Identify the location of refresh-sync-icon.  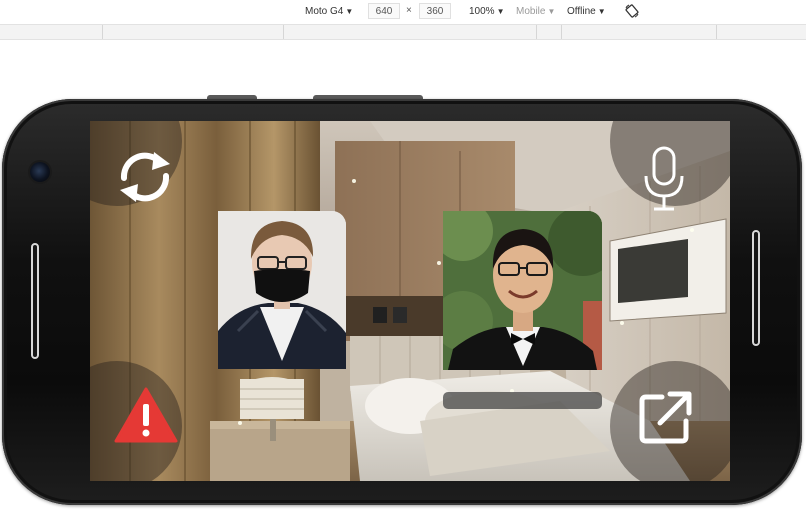
(145, 177).